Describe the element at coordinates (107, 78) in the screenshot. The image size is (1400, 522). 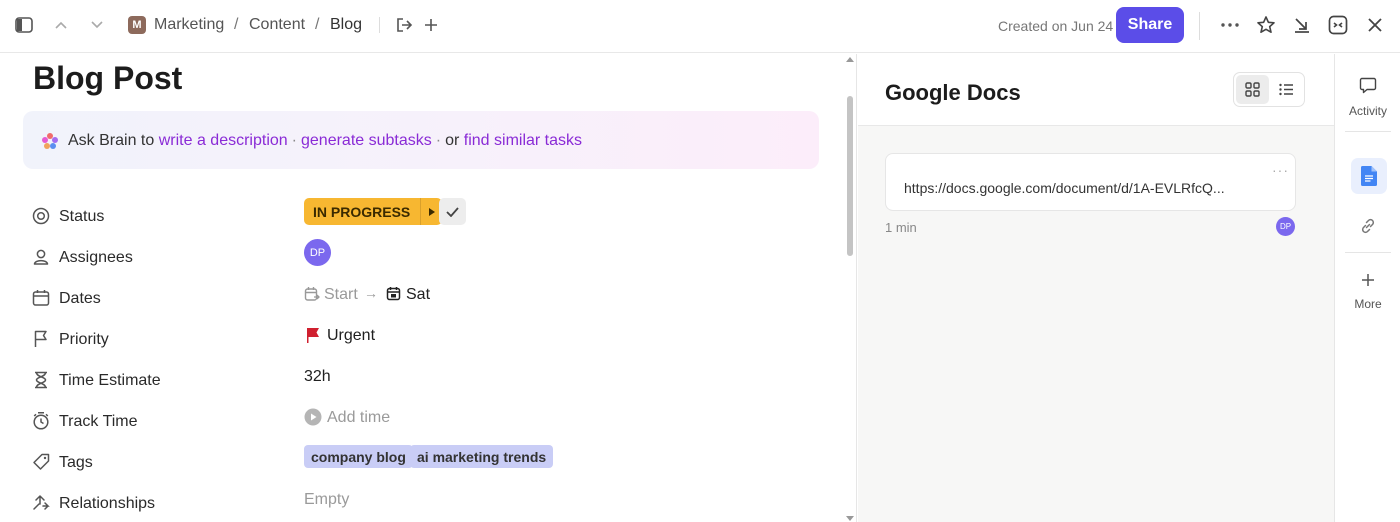
I see `task-title: Blog Post` at that location.